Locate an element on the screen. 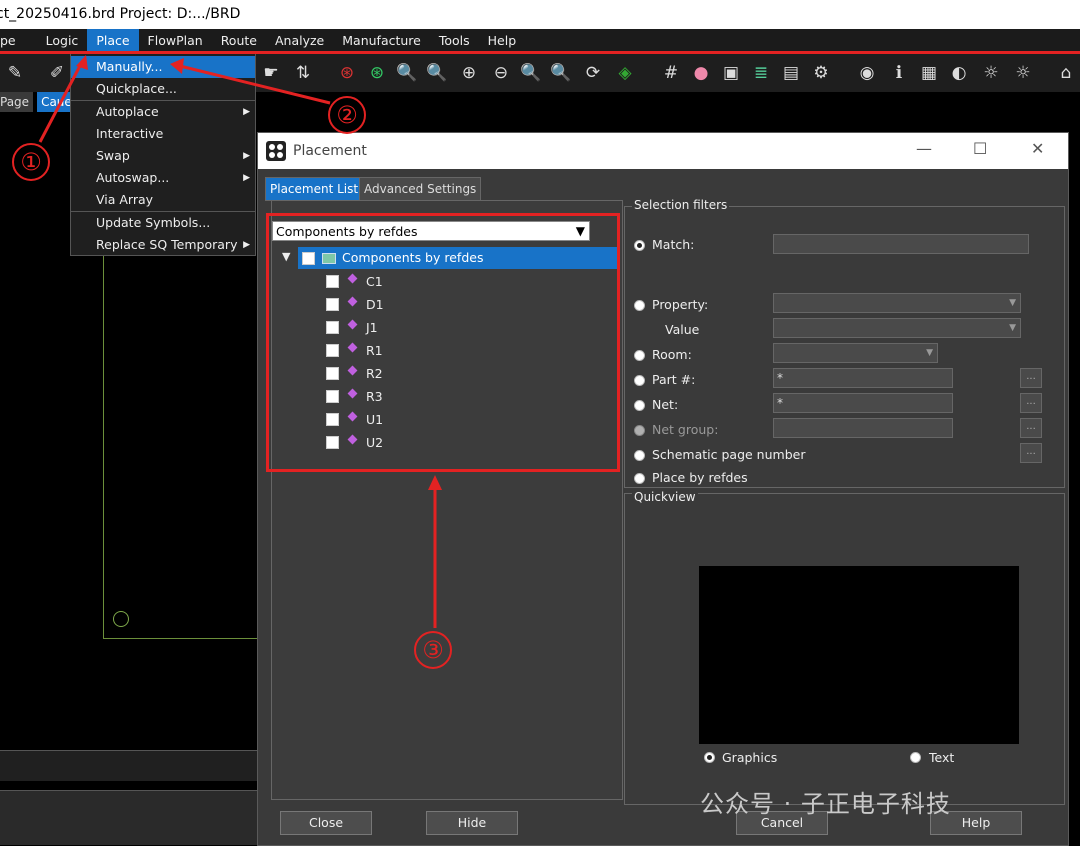 This screenshot has width=1080, height=846. annotation-number-2: ② is located at coordinates (347, 115).